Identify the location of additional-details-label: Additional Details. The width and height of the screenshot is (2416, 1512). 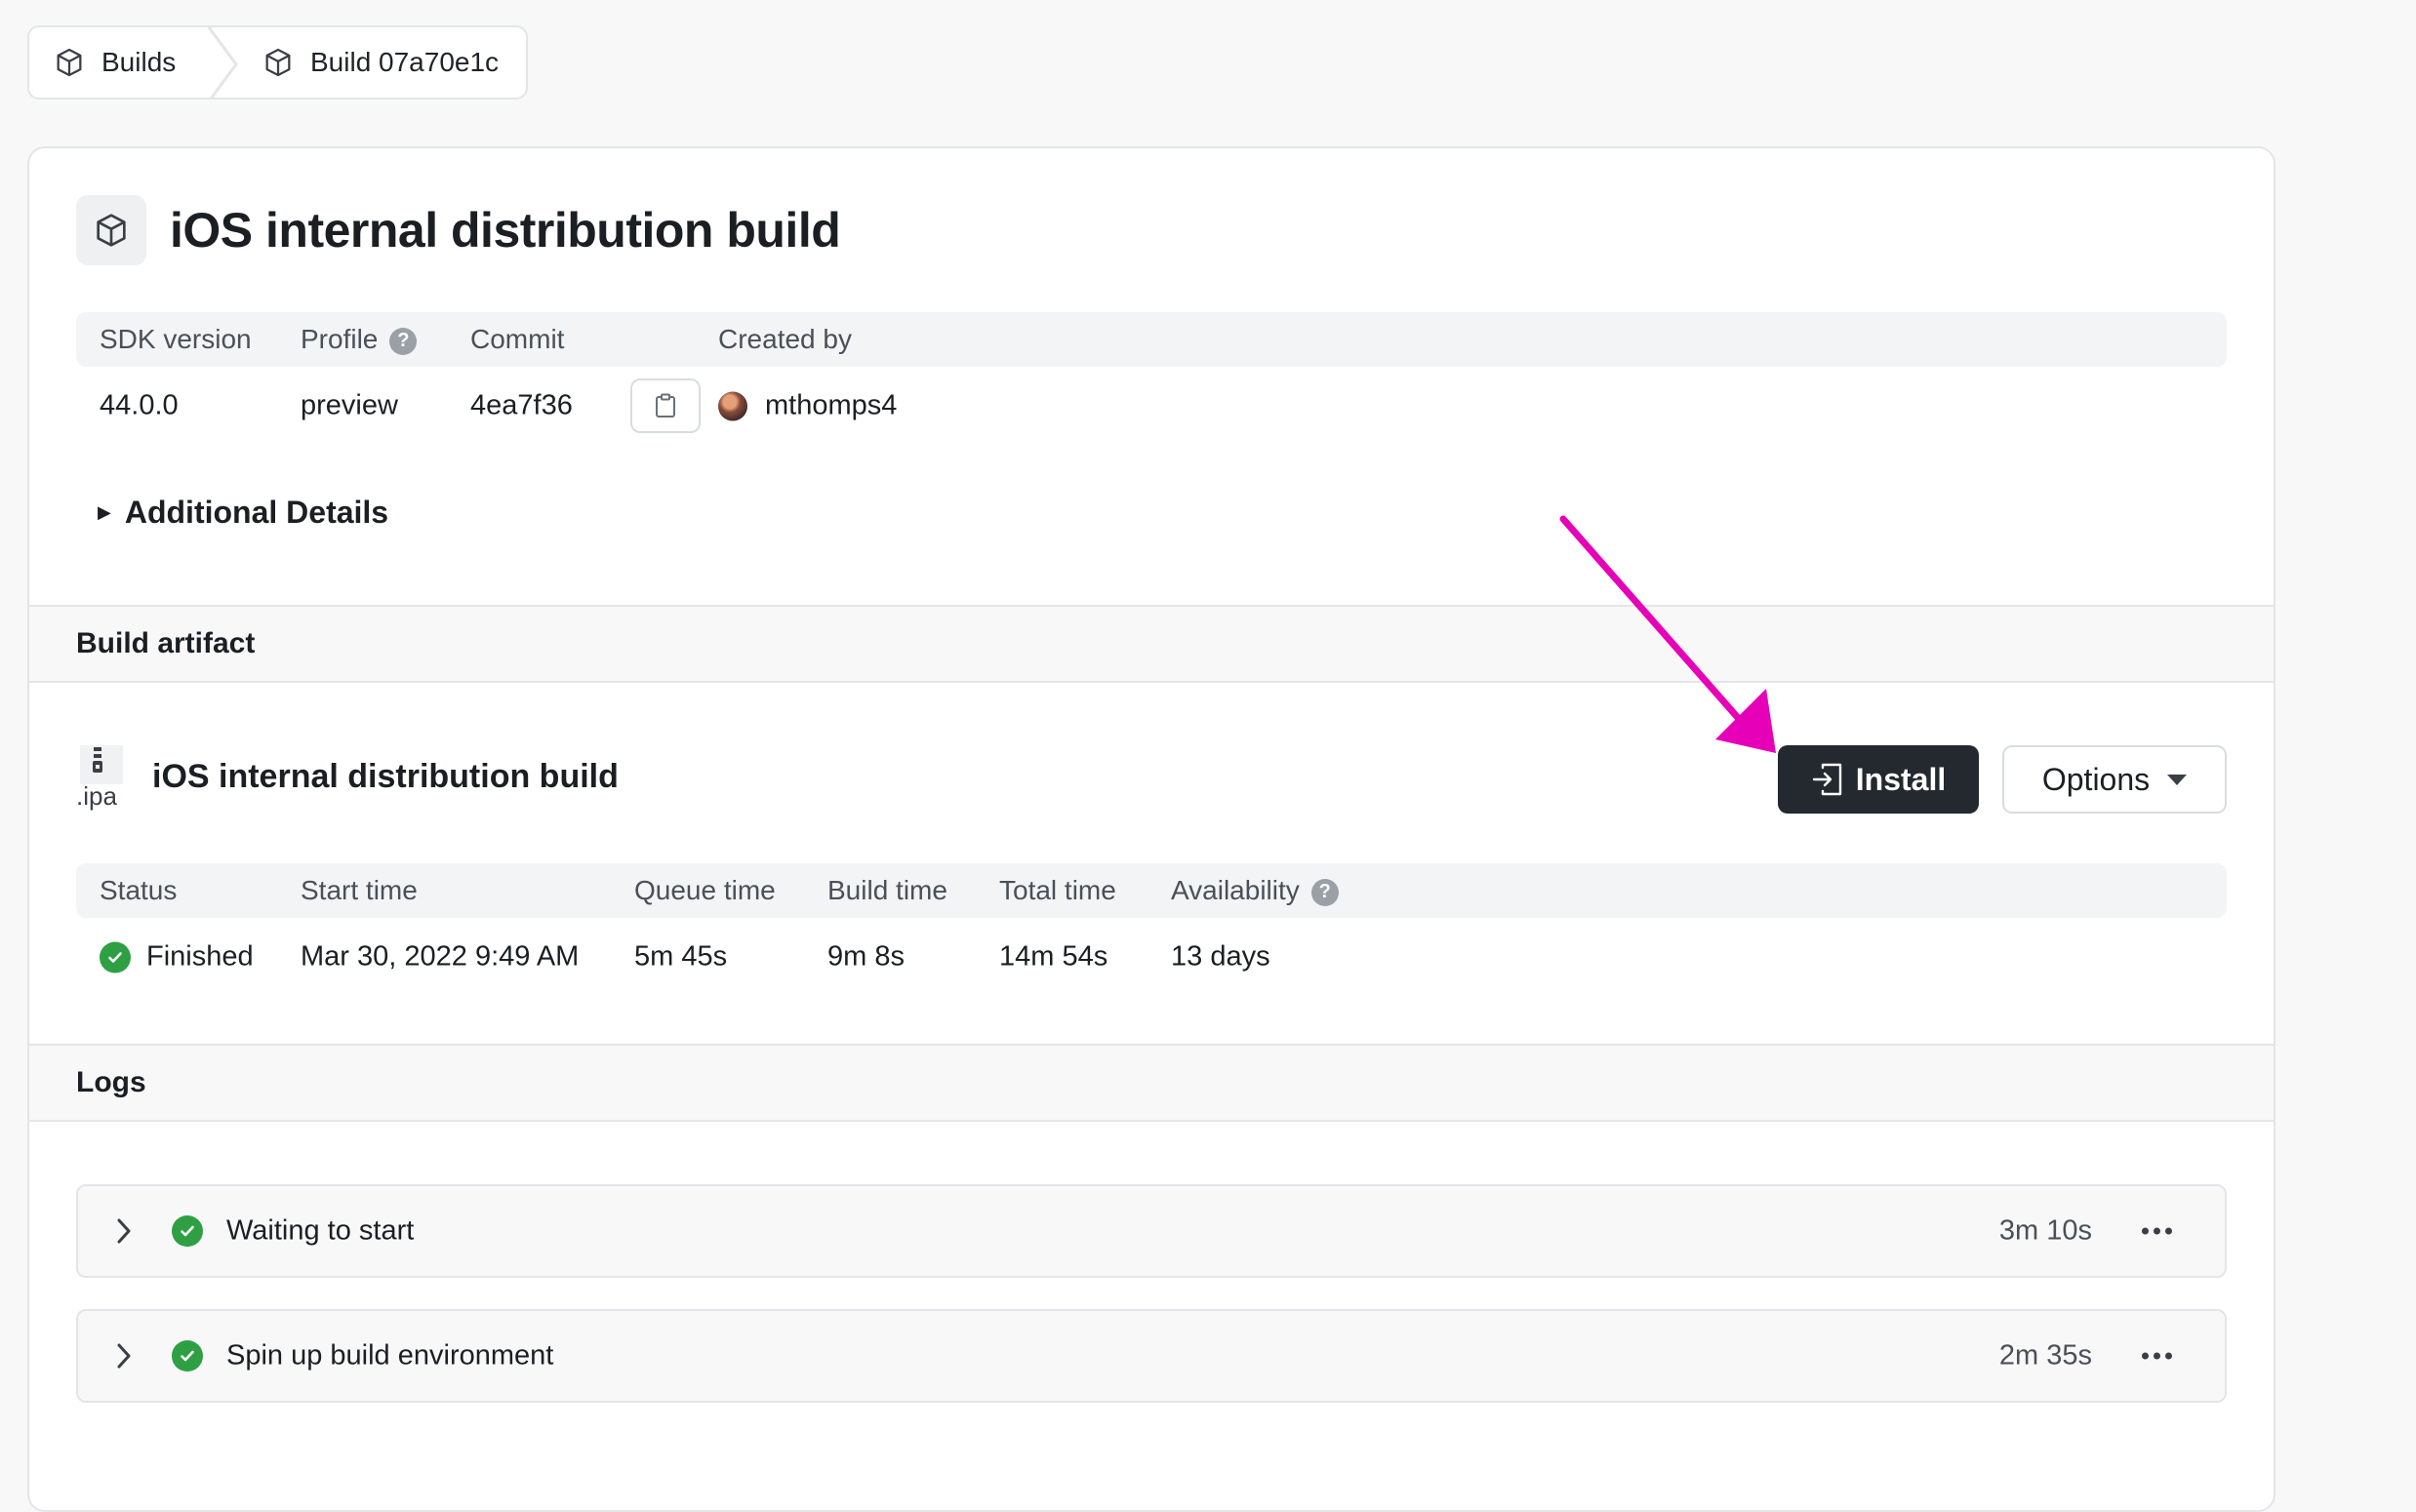
(256, 512).